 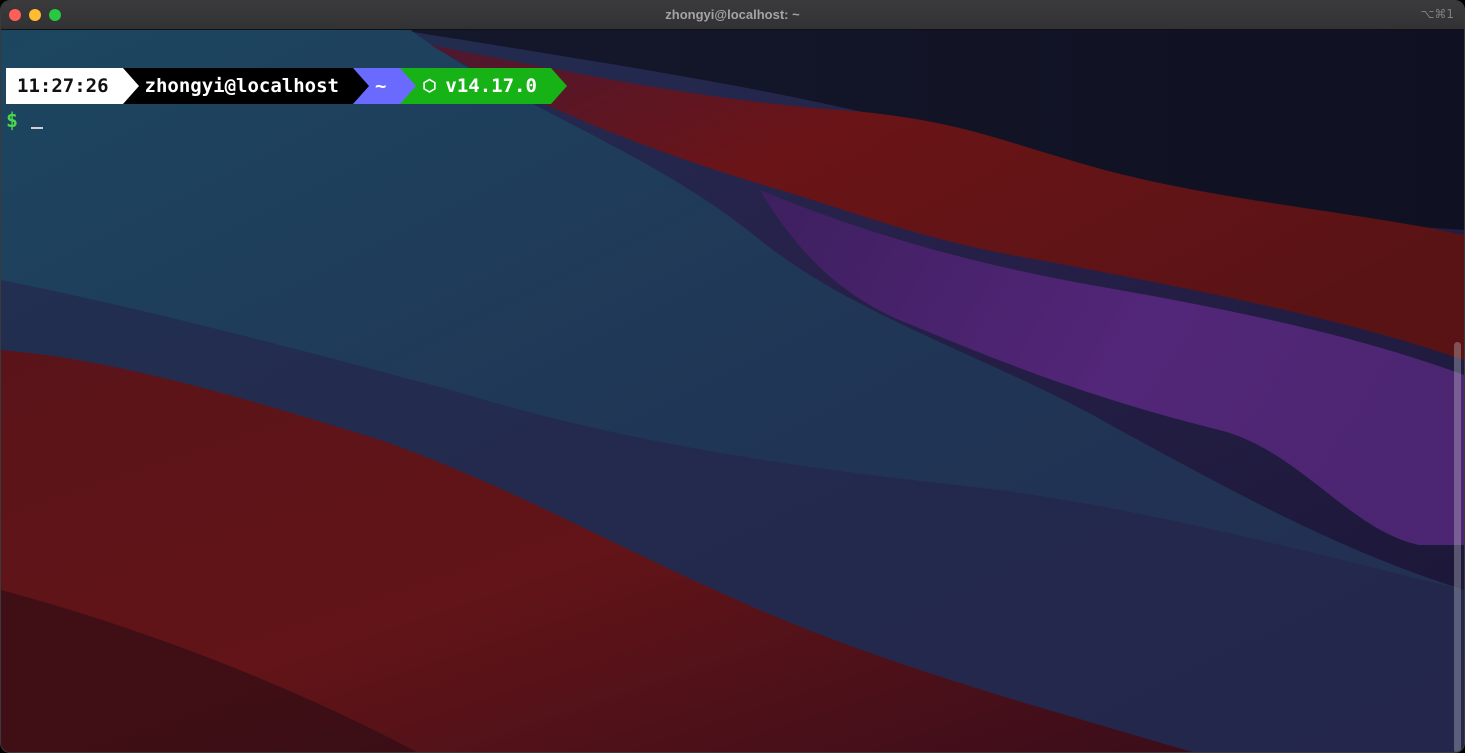 What do you see at coordinates (1437, 14) in the screenshot?
I see `window-shortcut: ⌥⌘1` at bounding box center [1437, 14].